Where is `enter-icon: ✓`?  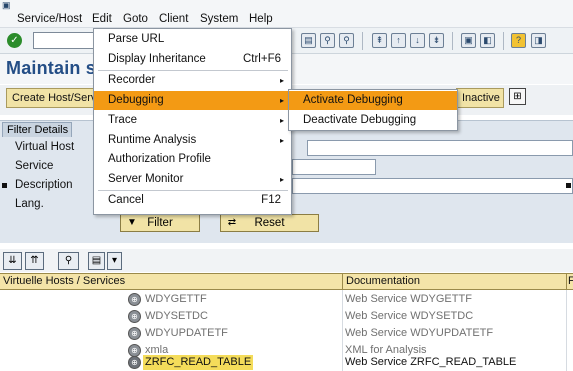 enter-icon: ✓ is located at coordinates (14, 40).